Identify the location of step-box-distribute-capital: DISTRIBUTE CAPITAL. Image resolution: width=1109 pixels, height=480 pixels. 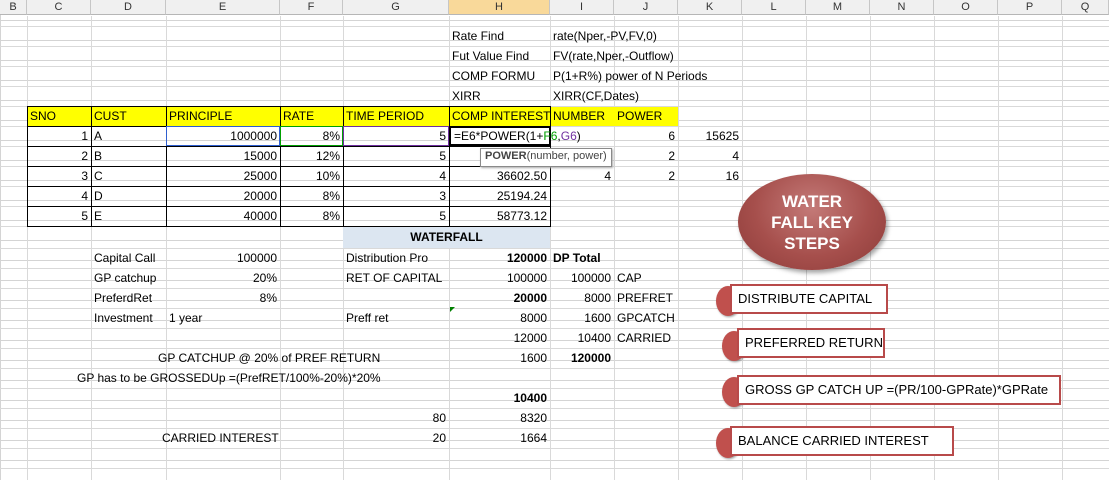
(809, 299).